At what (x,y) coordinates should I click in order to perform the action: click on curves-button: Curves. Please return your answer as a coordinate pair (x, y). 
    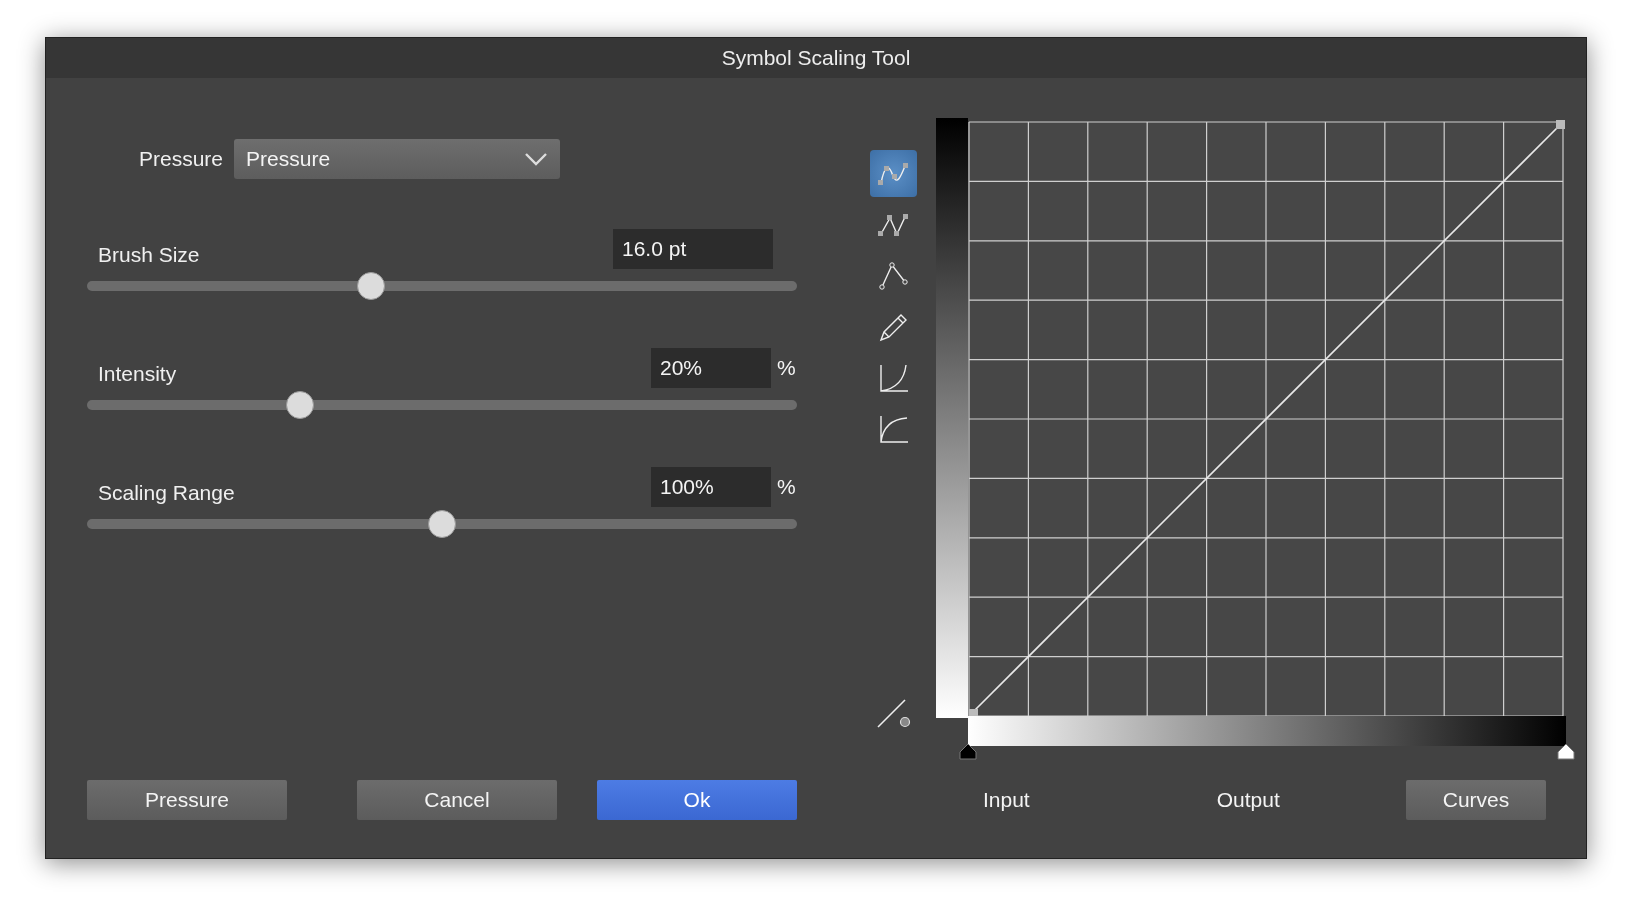
    Looking at the image, I should click on (1476, 800).